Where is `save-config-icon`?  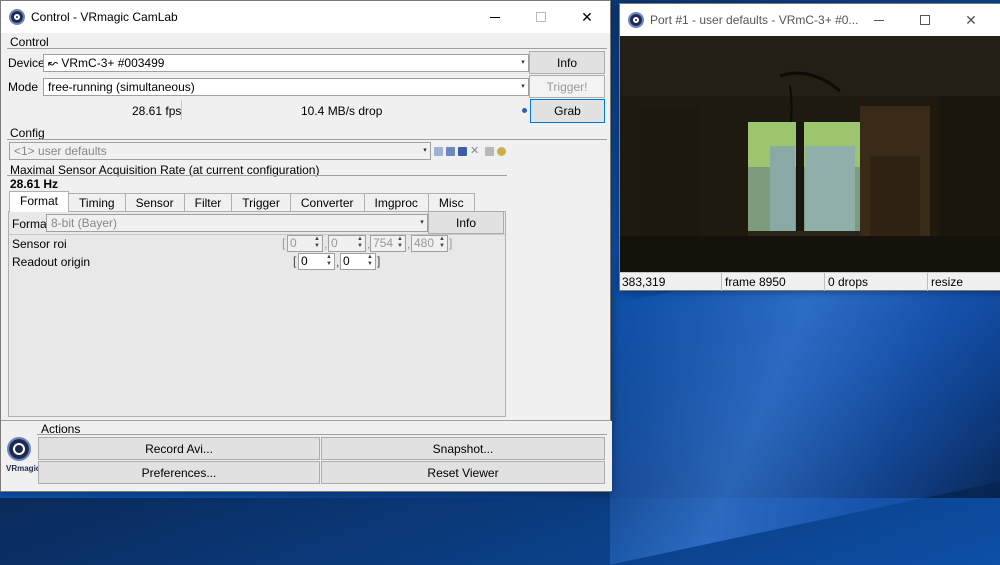
save-config-icon is located at coordinates (462, 151).